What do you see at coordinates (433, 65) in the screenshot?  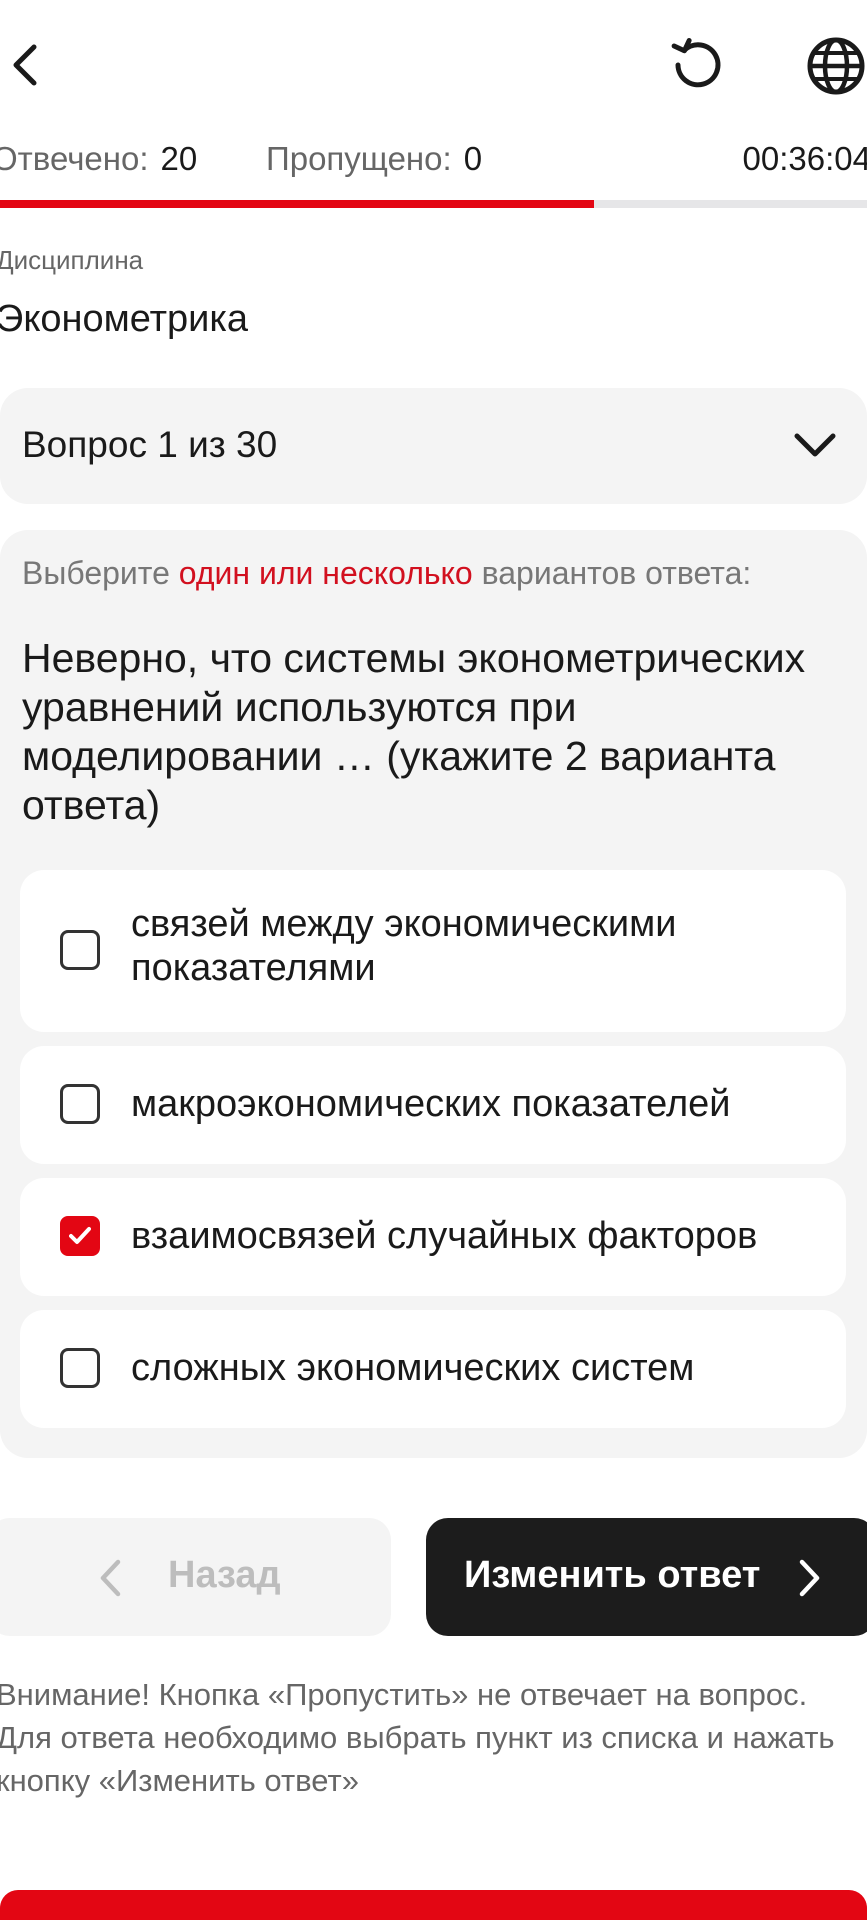 I see `top-bar` at bounding box center [433, 65].